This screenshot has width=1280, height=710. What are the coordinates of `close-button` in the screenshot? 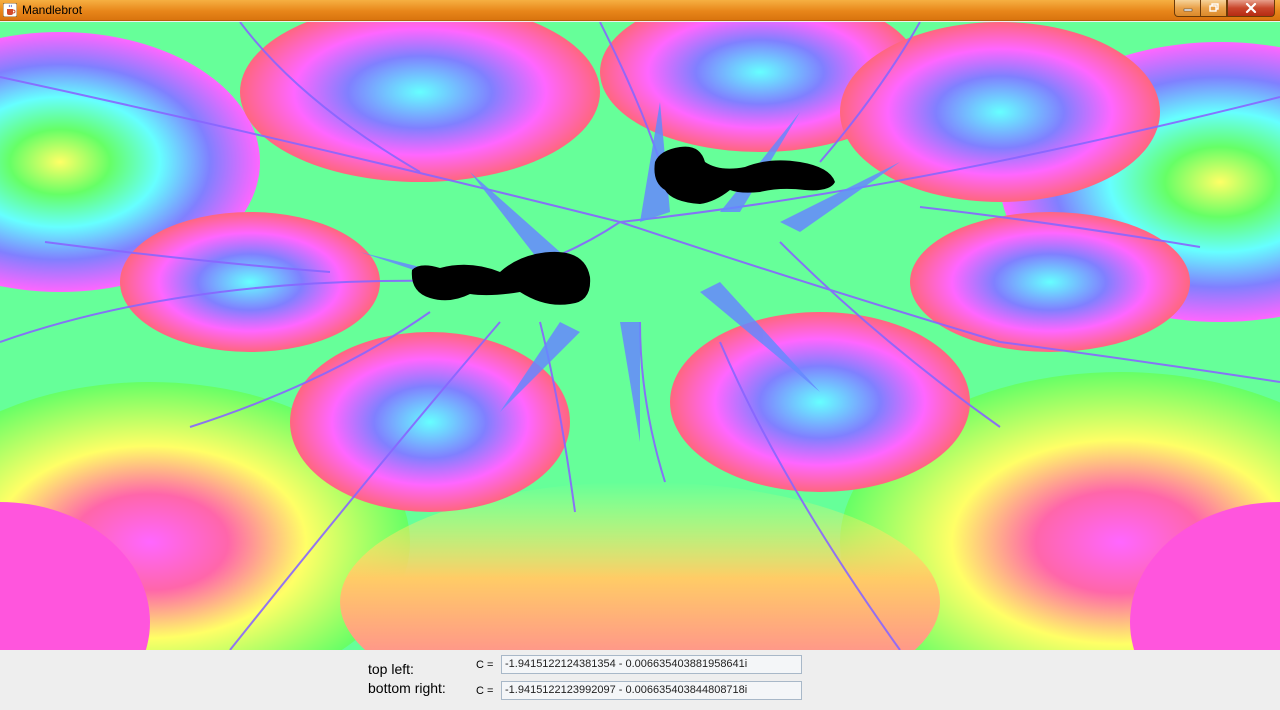 It's located at (1251, 8).